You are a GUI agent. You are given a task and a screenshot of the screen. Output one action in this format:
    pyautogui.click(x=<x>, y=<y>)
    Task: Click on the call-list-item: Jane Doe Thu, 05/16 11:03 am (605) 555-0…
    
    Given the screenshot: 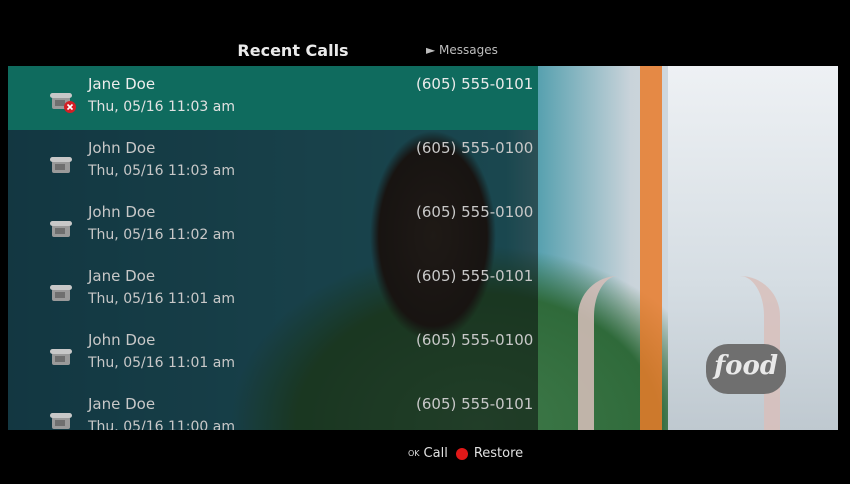 What is the action you would take?
    pyautogui.click(x=273, y=98)
    